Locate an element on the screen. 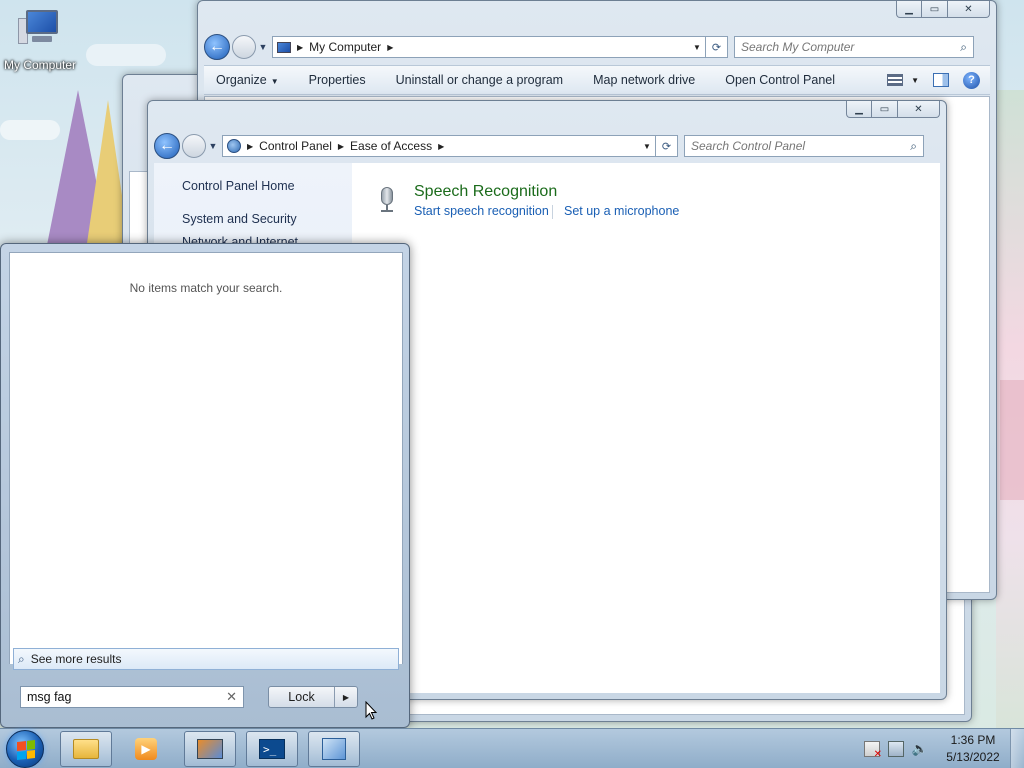  see-more-results-button: ⌕ See more results is located at coordinates (206, 659).